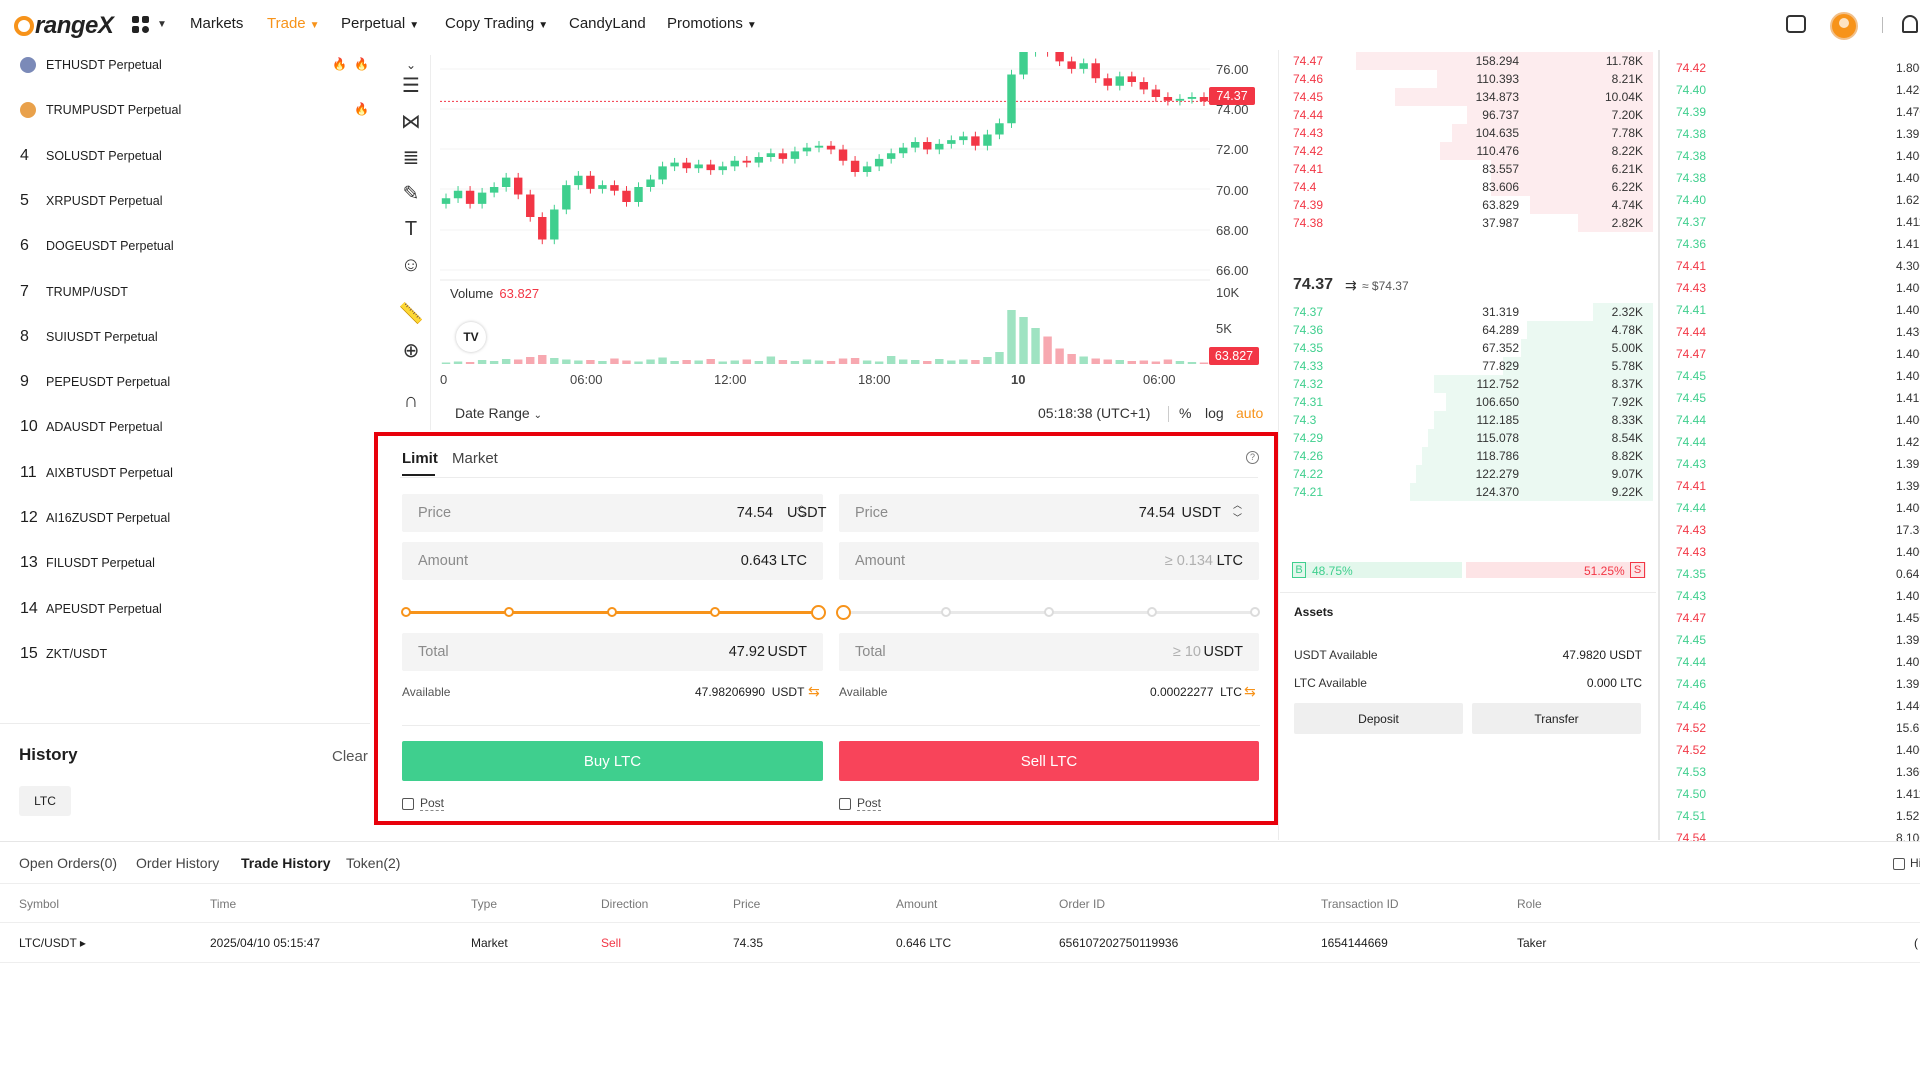 This screenshot has width=1920, height=1080. I want to click on chevron-down-icon: ▼, so click(162, 24).